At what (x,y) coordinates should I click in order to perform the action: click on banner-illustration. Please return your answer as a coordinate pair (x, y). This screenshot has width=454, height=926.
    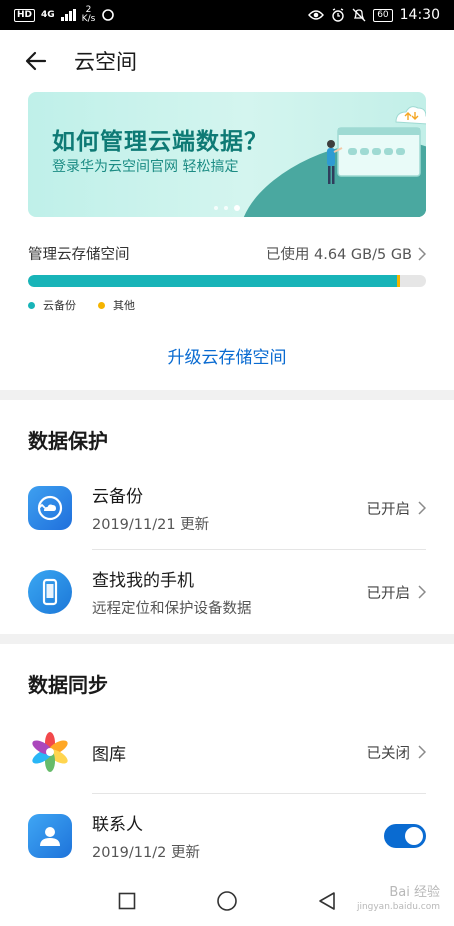
    Looking at the image, I should click on (376, 145).